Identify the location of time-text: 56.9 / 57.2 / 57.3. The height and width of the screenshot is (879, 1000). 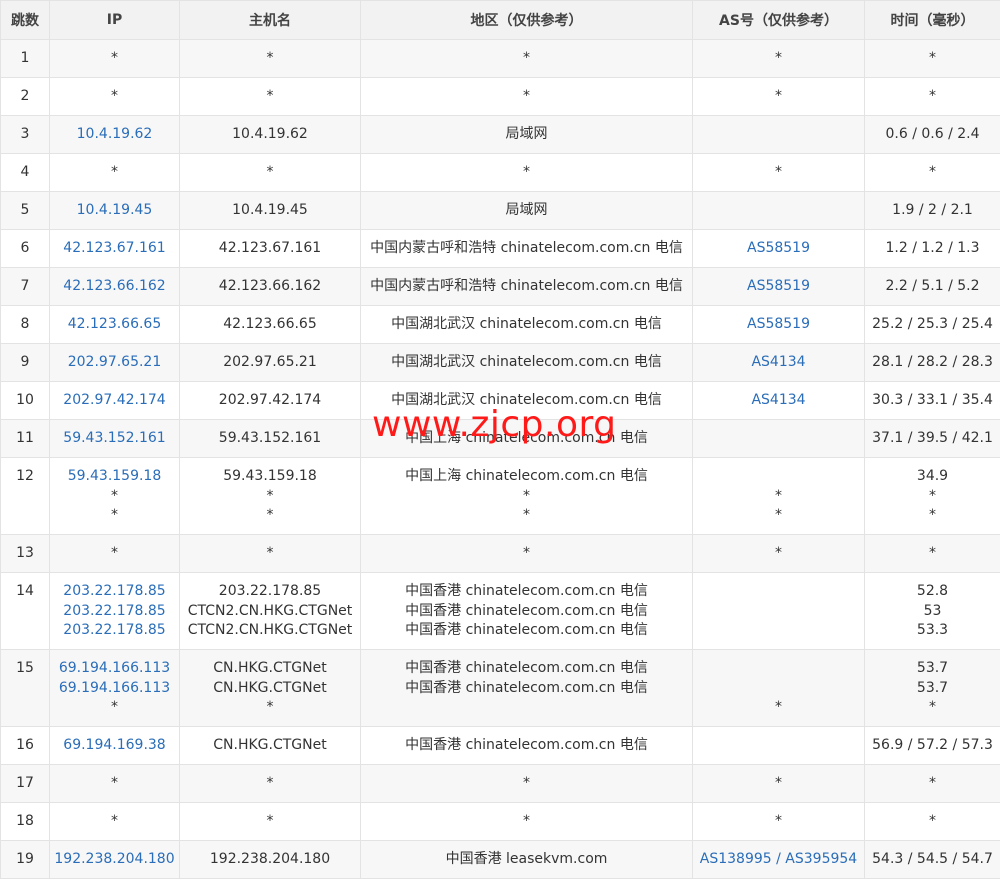
(932, 746).